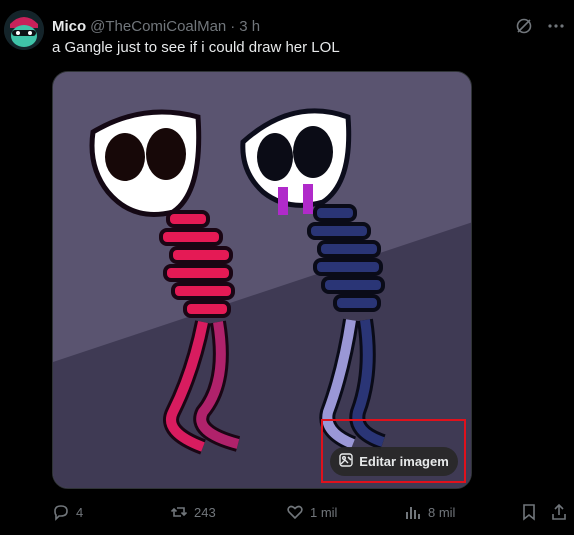 This screenshot has height=535, width=574. What do you see at coordinates (324, 512) in the screenshot?
I see `like-count: 1 mil` at bounding box center [324, 512].